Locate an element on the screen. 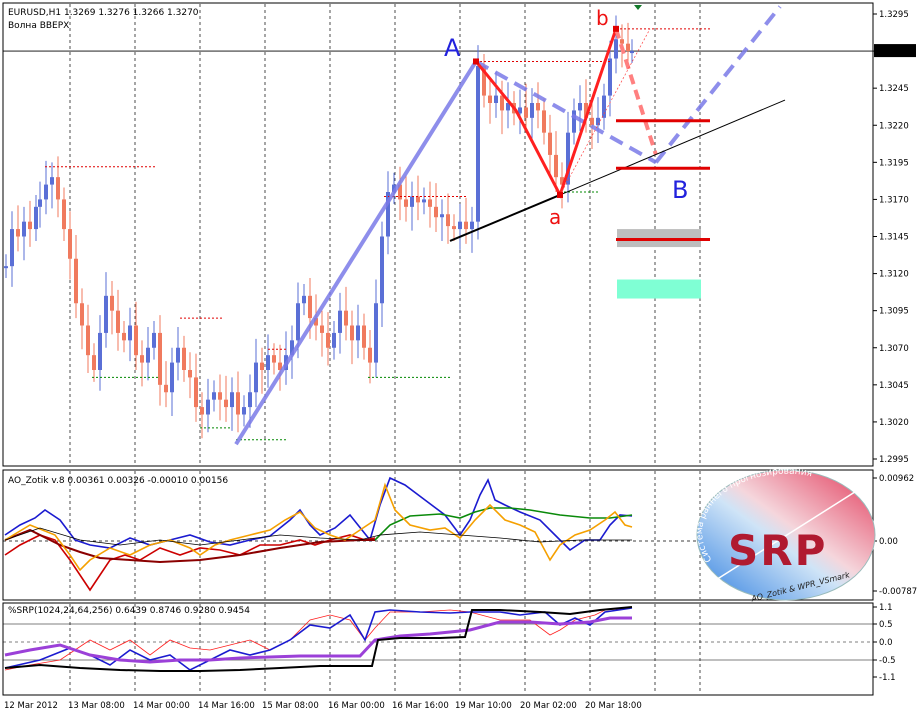 Image resolution: width=918 pixels, height=719 pixels. ao-tick-label: 0.00 is located at coordinates (888, 542).